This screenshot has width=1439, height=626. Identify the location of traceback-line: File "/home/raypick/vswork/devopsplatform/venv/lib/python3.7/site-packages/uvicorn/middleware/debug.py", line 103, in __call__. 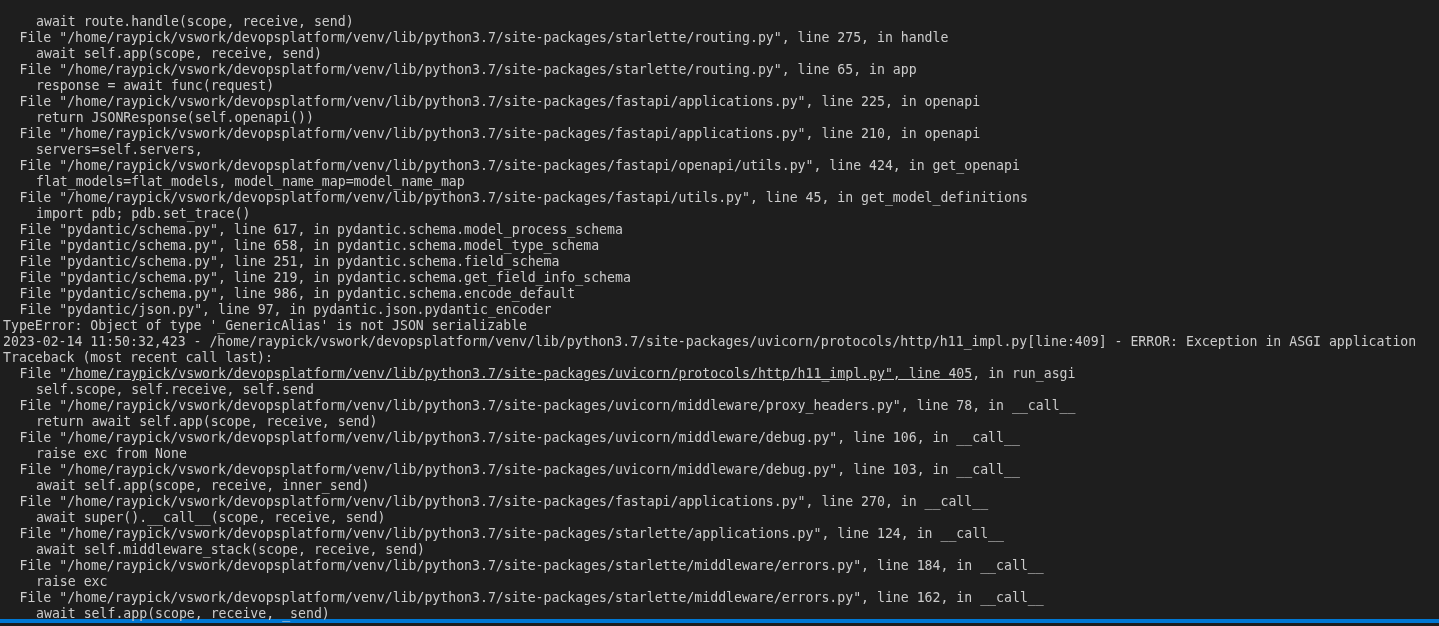
(519, 469).